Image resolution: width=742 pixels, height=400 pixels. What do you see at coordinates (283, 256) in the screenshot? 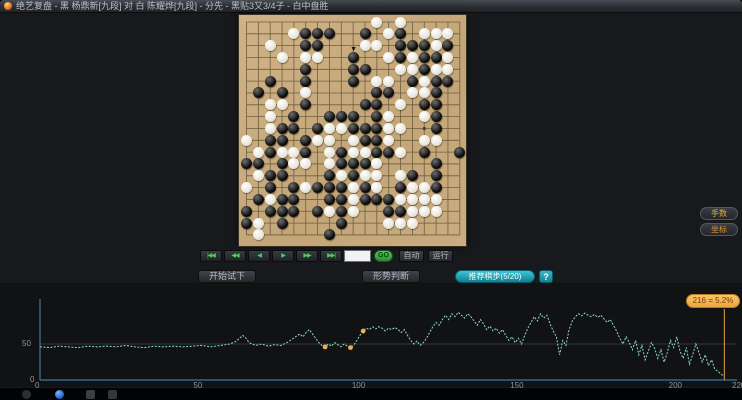
I see `forward-1-button: ▶` at bounding box center [283, 256].